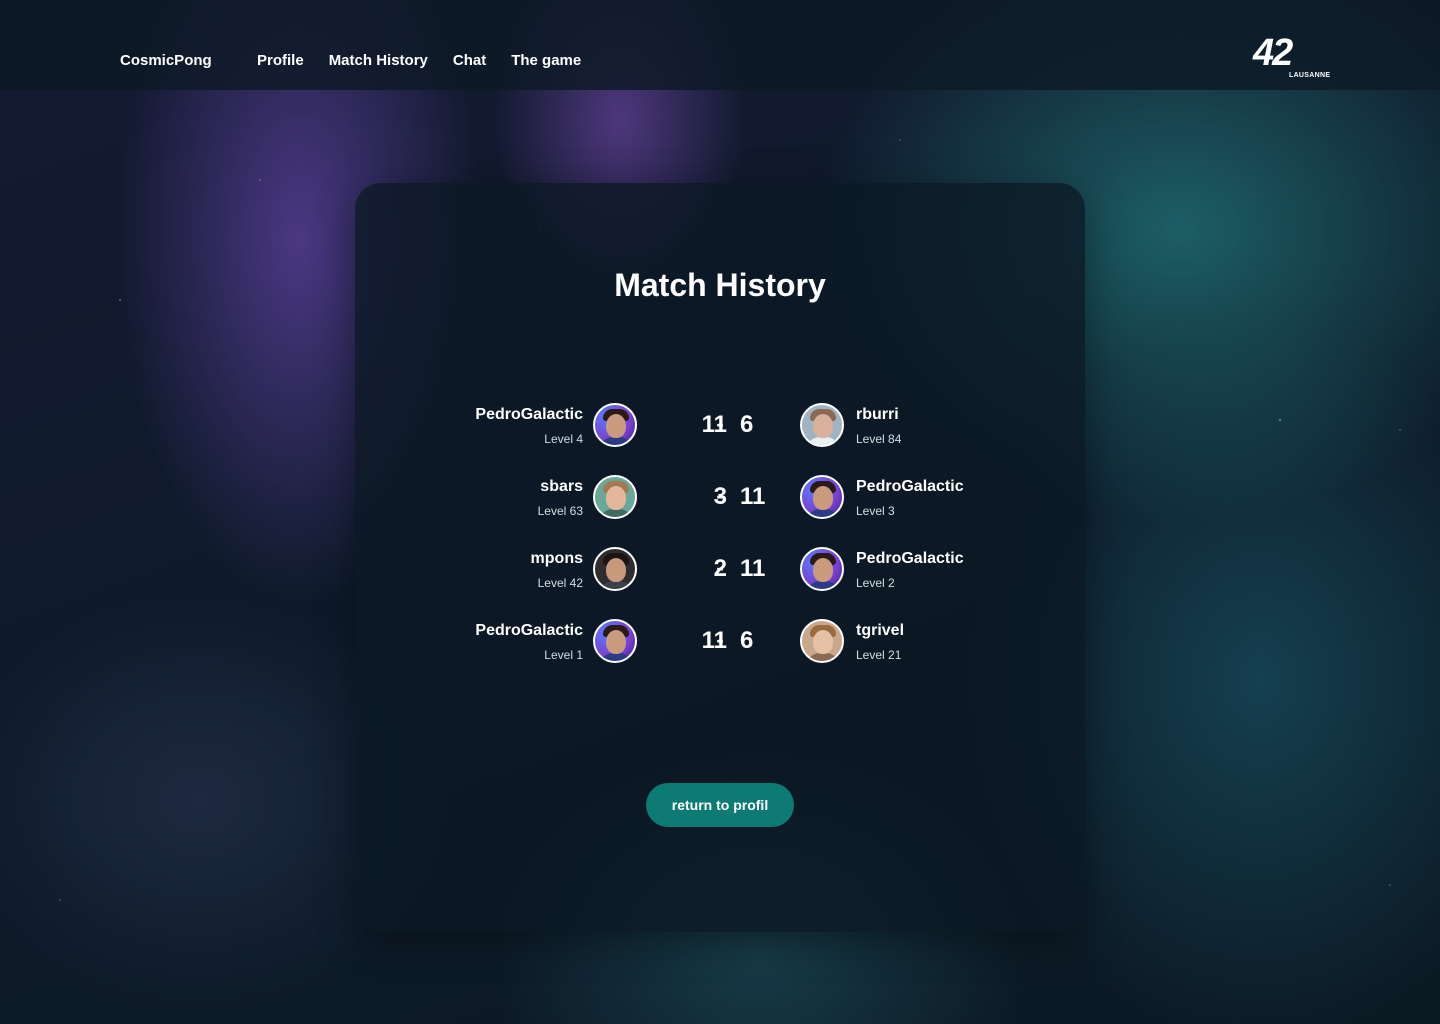 This screenshot has height=1024, width=1440. I want to click on right-player: PedroGalactic Level 3, so click(936, 496).